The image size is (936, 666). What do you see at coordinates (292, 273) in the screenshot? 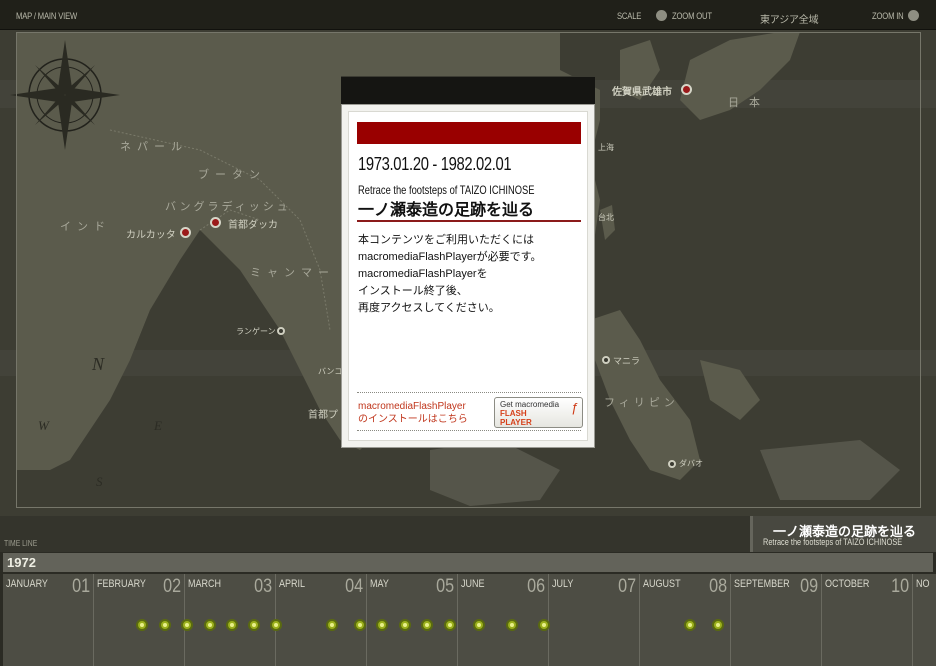
I see `region-myanmar: ミャンマー` at bounding box center [292, 273].